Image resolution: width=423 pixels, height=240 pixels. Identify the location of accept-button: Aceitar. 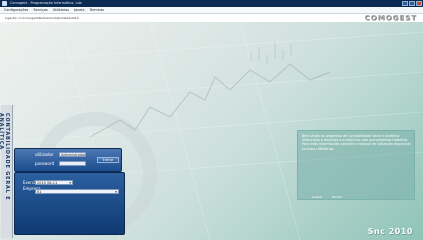
(317, 197).